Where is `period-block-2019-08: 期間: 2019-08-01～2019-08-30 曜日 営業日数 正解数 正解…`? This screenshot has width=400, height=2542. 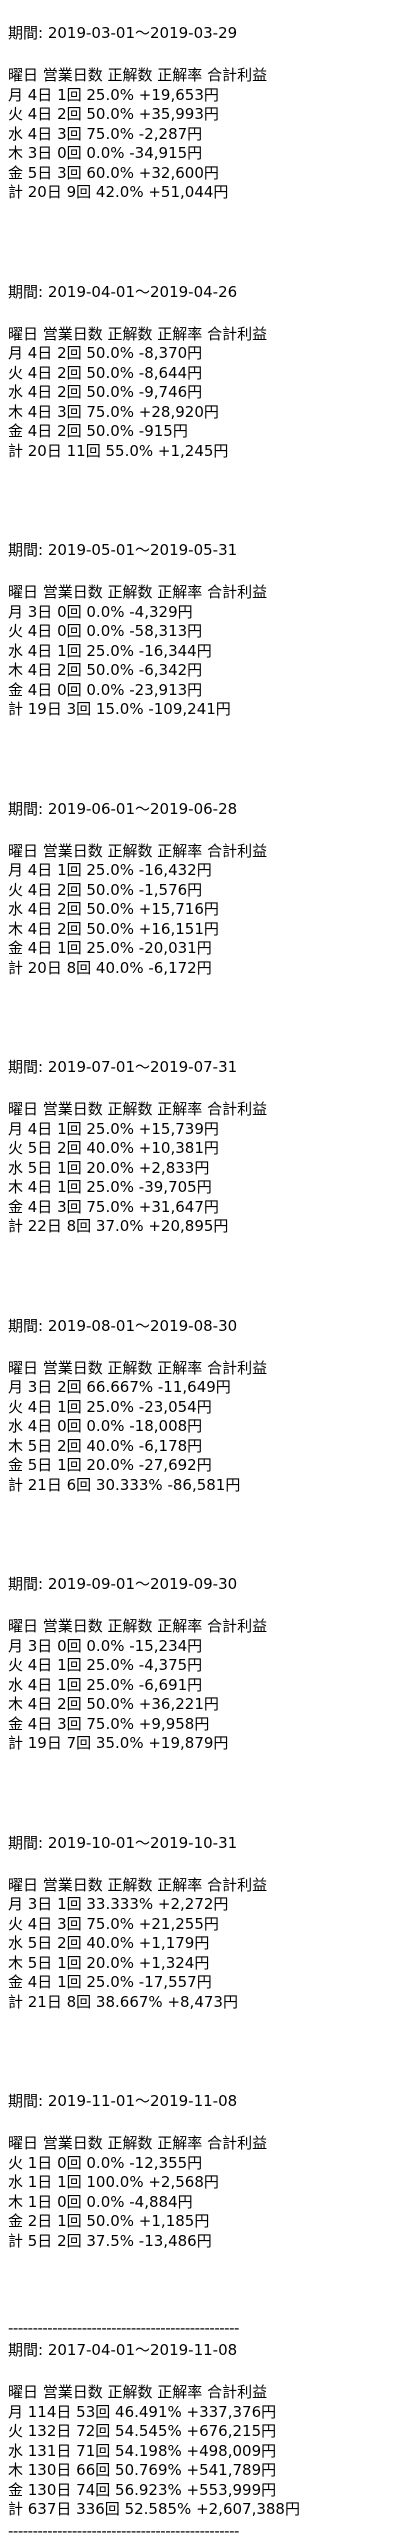
period-block-2019-08: 期間: 2019-08-01～2019-08-30 曜日 営業日数 正解数 正解… is located at coordinates (204, 1405).